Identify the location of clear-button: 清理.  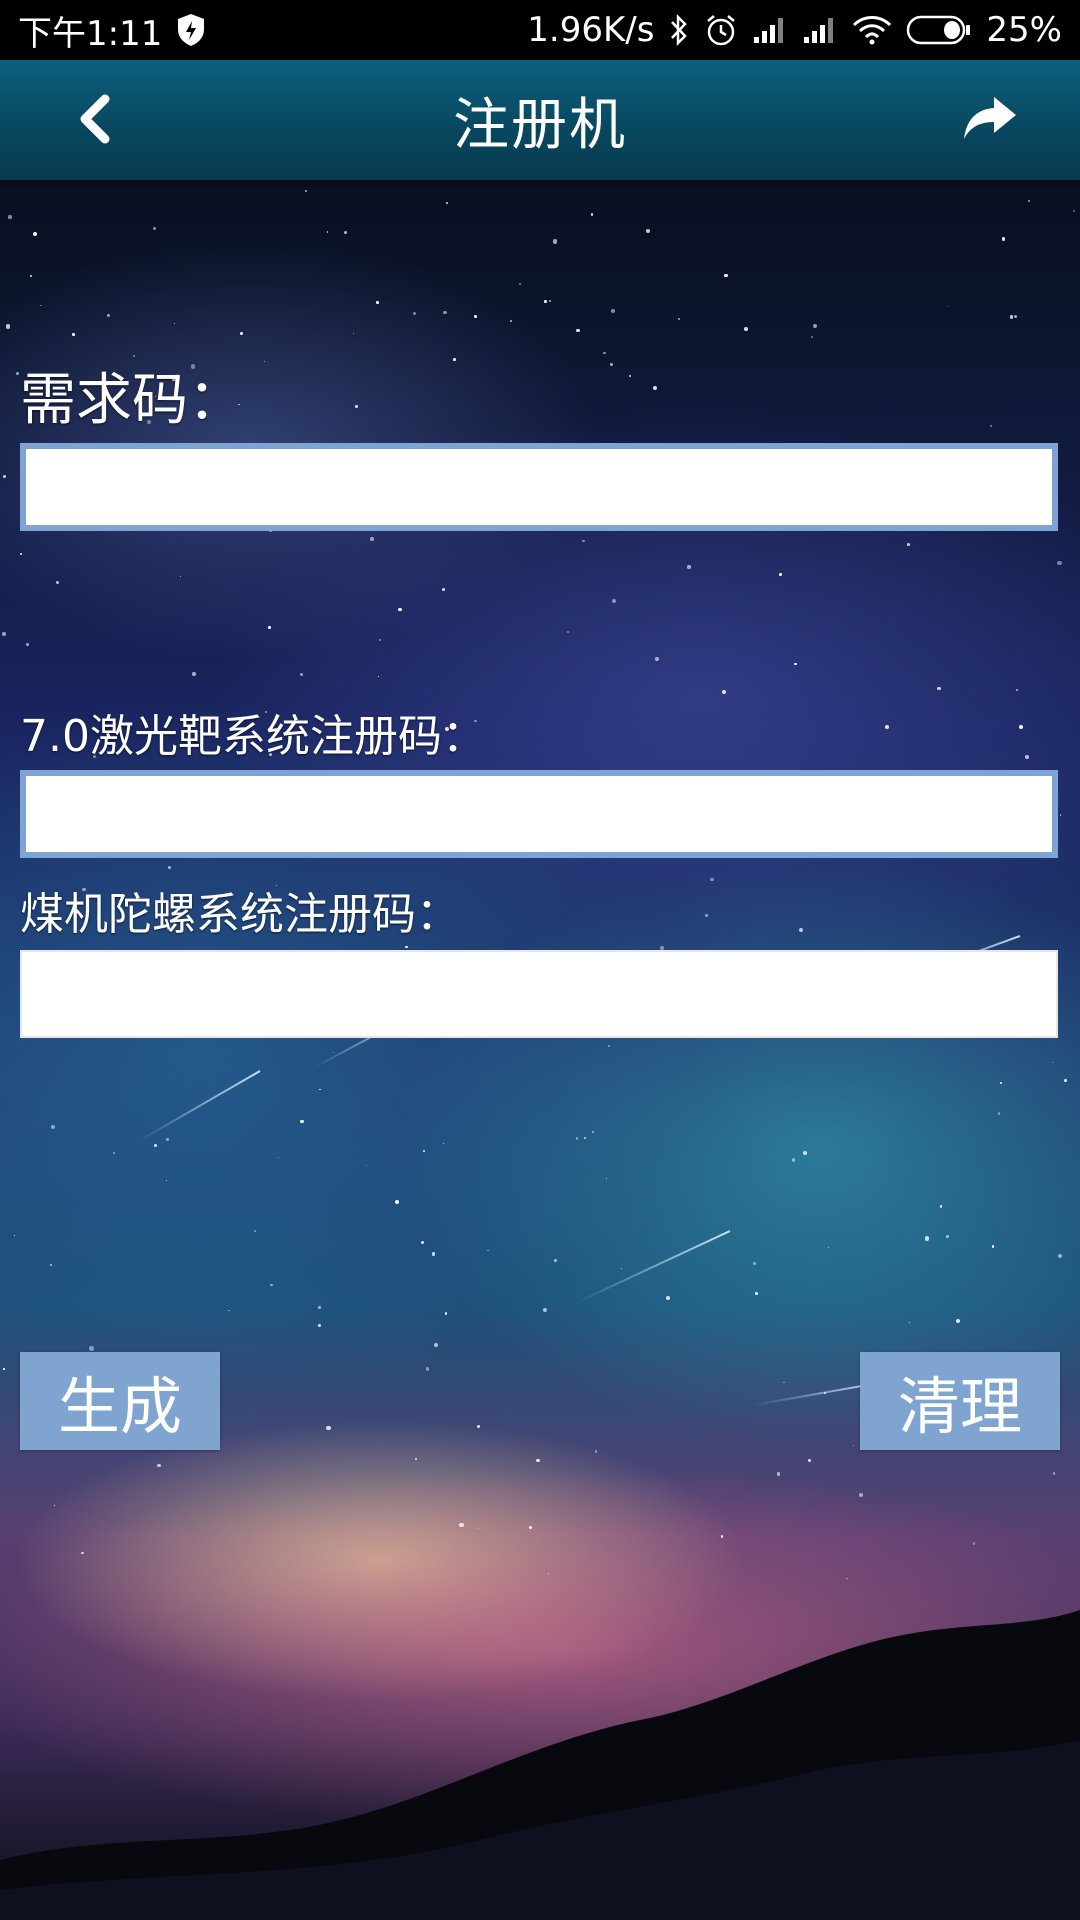
(960, 1401).